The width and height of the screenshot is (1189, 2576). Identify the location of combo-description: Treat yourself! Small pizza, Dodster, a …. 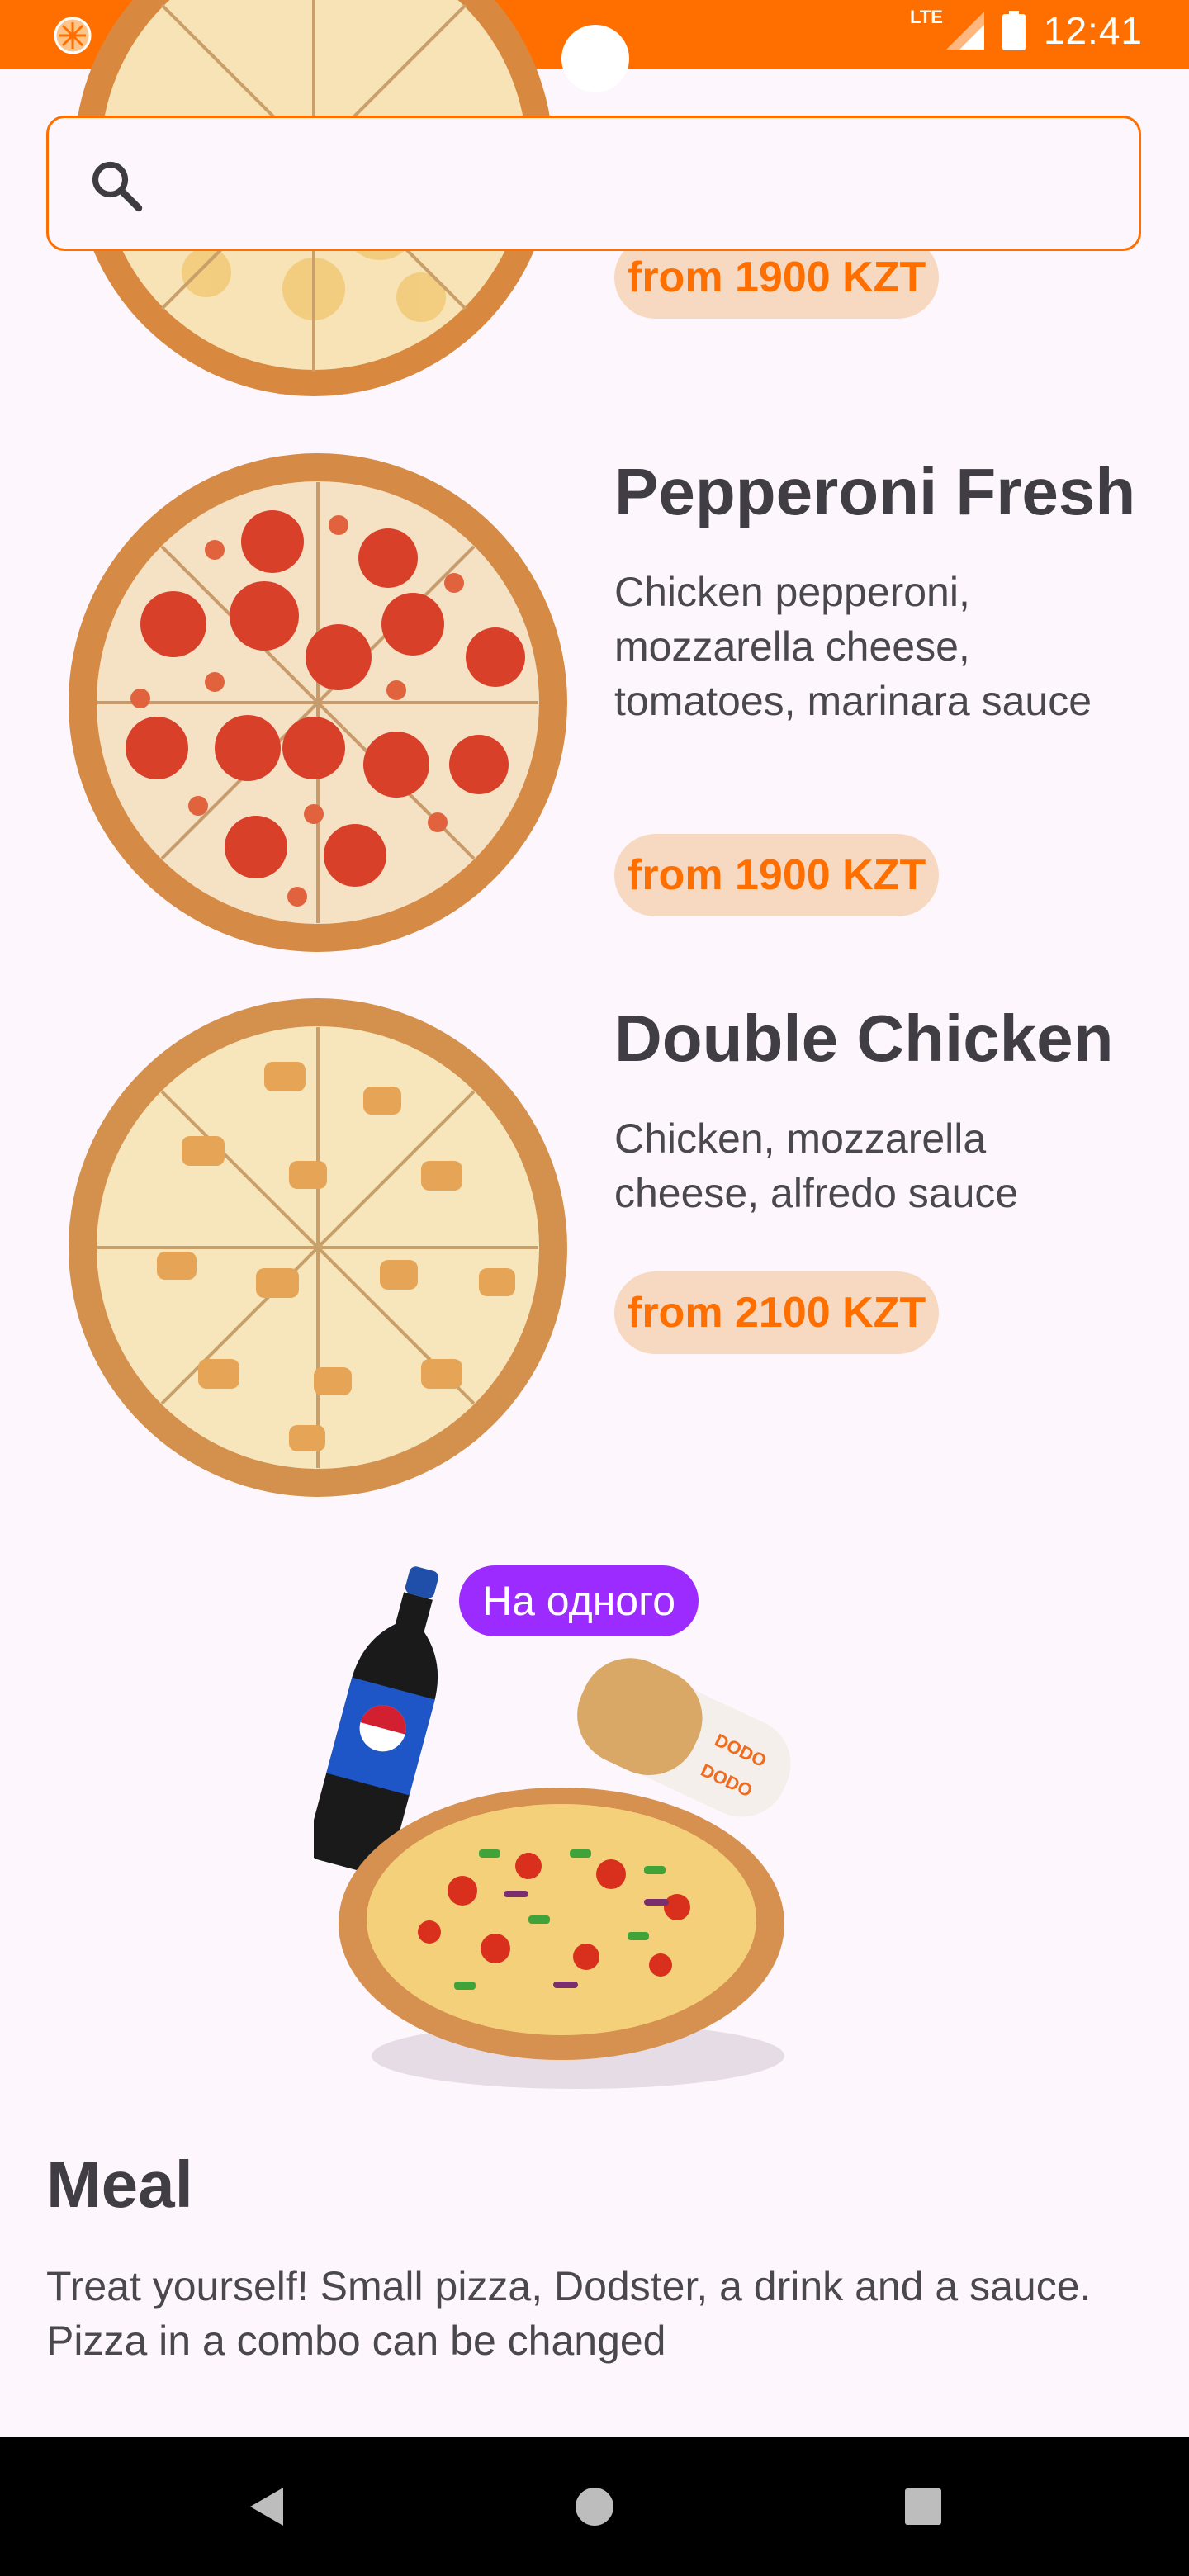
(569, 2313).